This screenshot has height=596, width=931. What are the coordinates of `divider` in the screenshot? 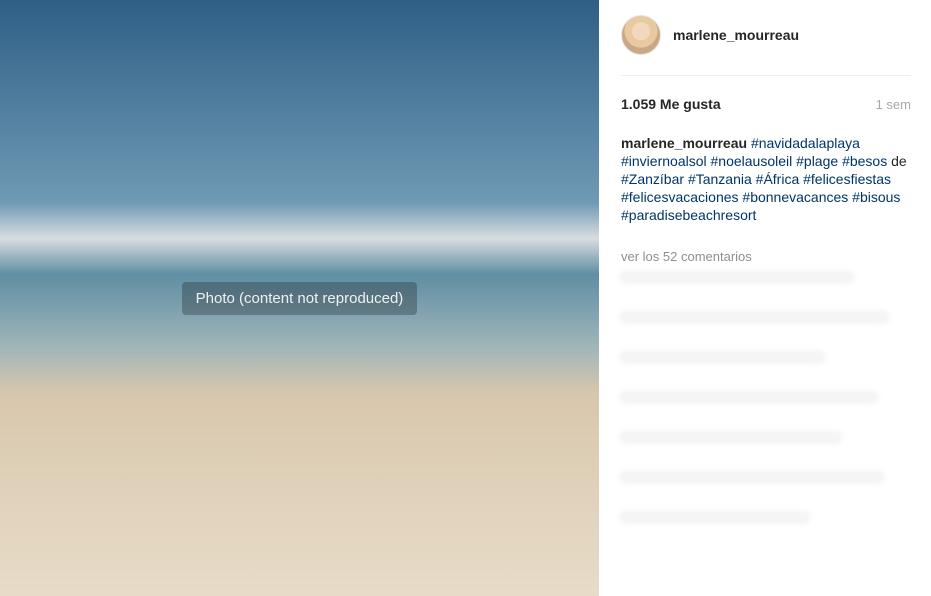 It's located at (766, 75).